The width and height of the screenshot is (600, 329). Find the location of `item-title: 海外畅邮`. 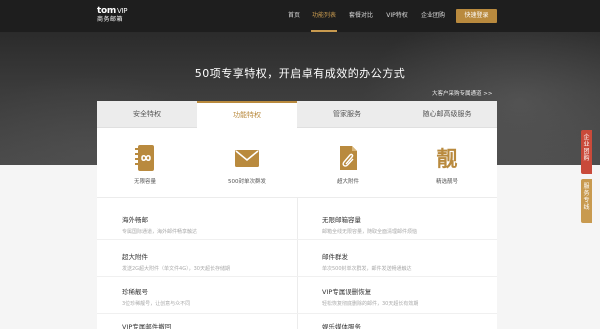

item-title: 海外畅邮 is located at coordinates (135, 220).